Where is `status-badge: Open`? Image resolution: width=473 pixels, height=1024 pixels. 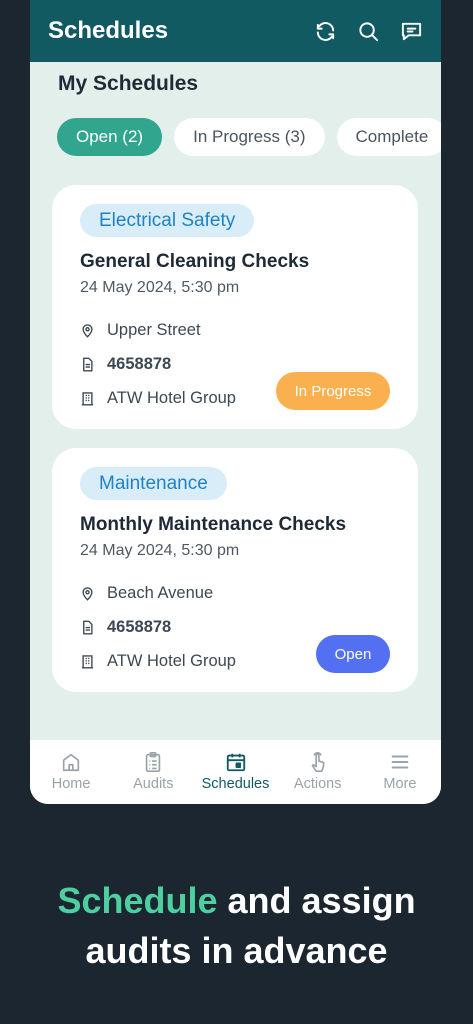
status-badge: Open is located at coordinates (353, 654).